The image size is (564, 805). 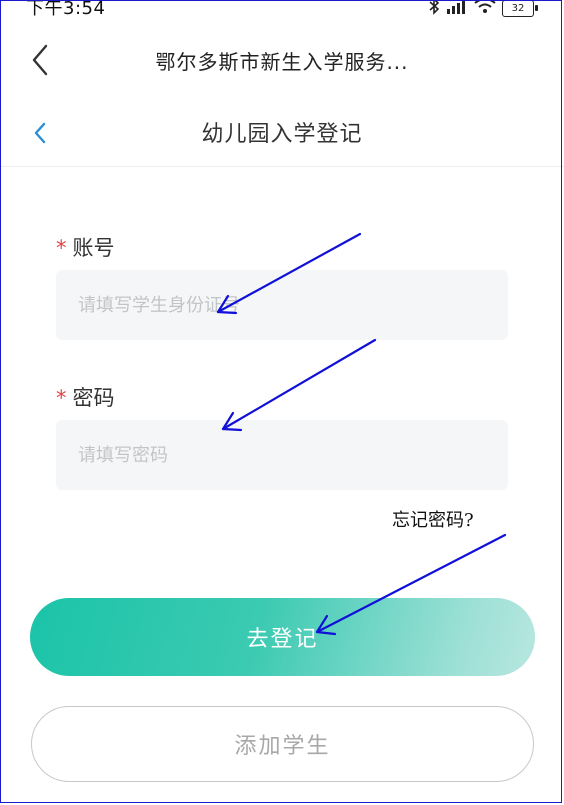 I want to click on account-field, so click(x=282, y=305).